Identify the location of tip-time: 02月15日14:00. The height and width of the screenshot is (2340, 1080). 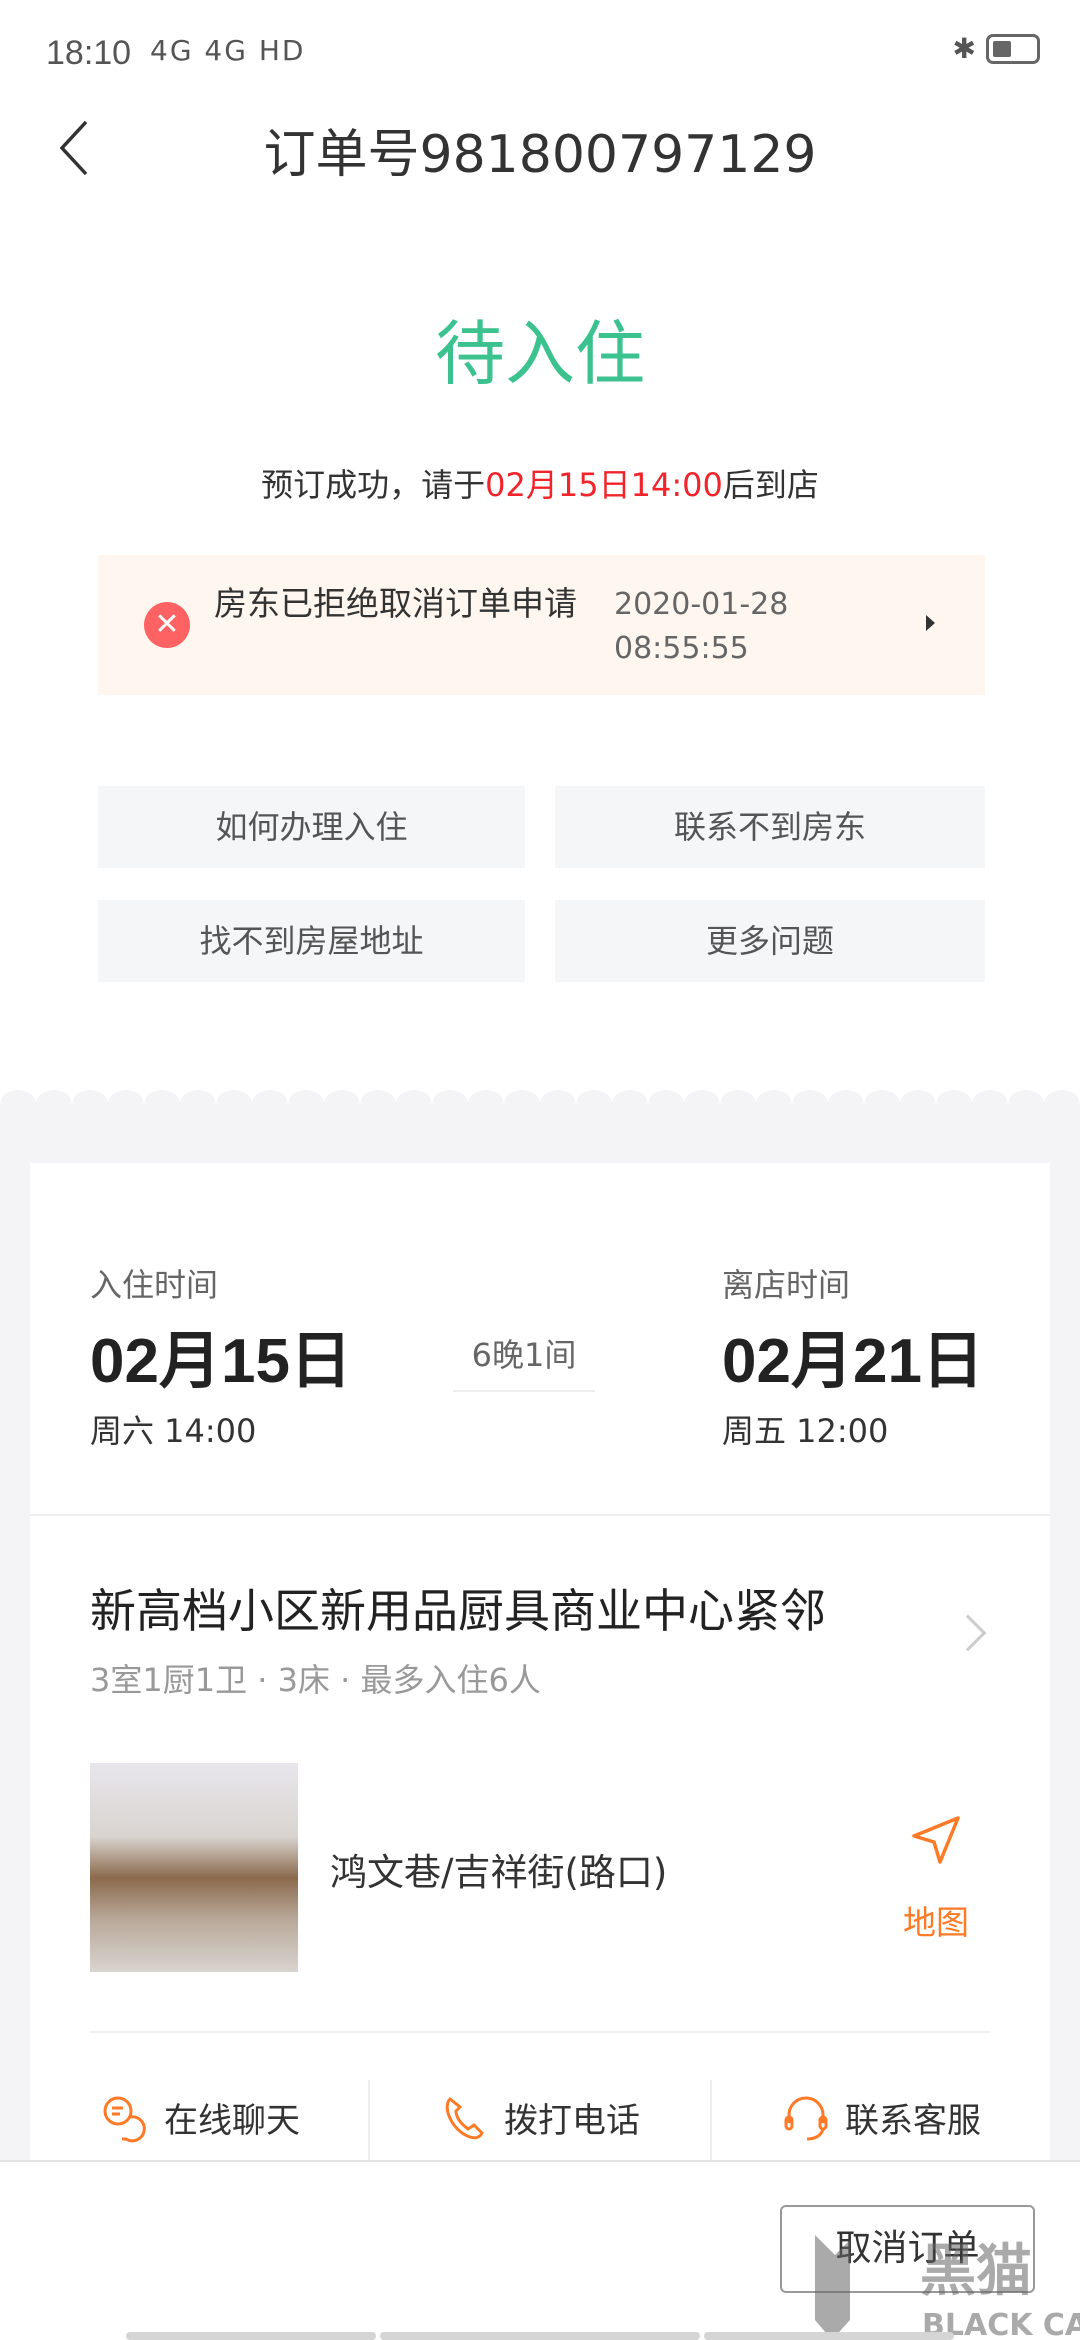
(604, 485).